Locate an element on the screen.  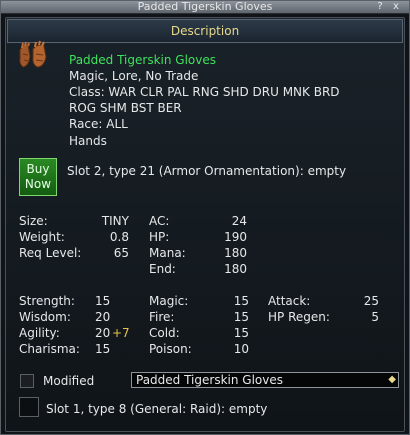
stat-value-ac: 24 is located at coordinates (239, 221).